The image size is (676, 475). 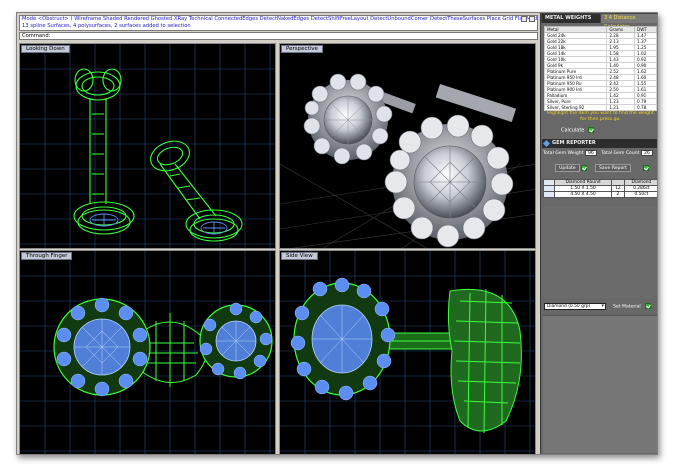 What do you see at coordinates (613, 168) in the screenshot?
I see `save-report-button: Save Report` at bounding box center [613, 168].